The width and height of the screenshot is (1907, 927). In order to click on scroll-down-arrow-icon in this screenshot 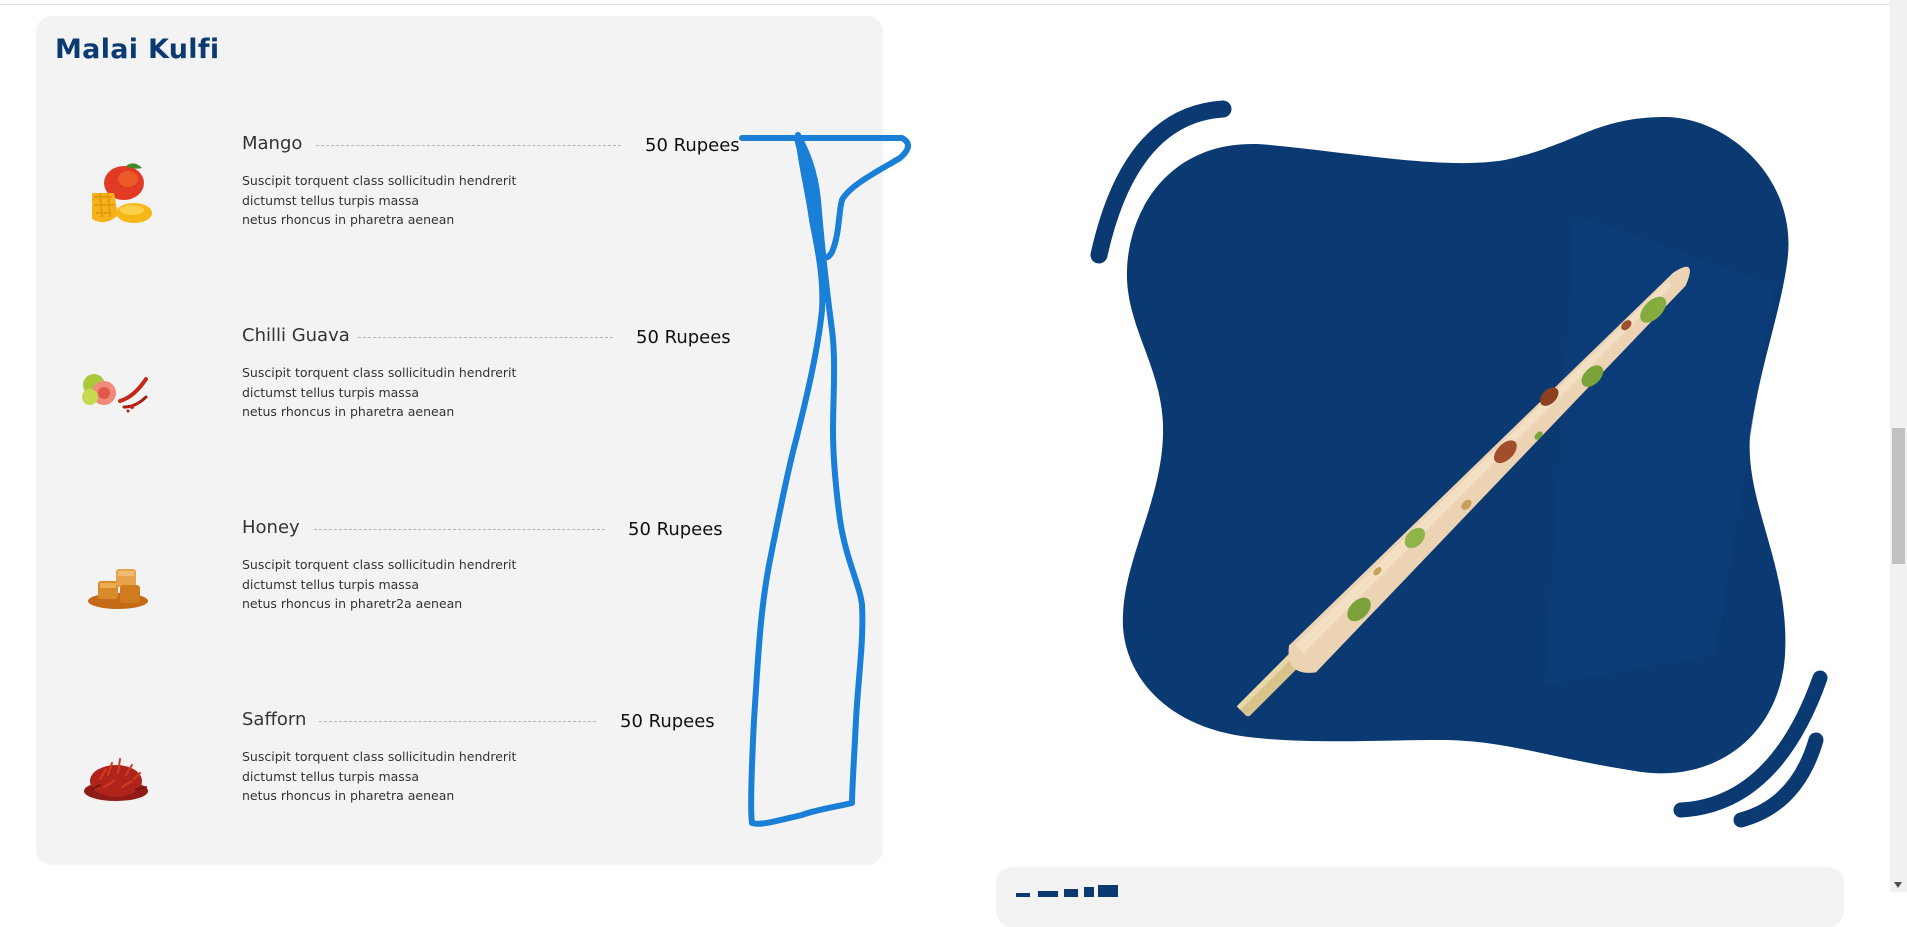, I will do `click(1898, 885)`.